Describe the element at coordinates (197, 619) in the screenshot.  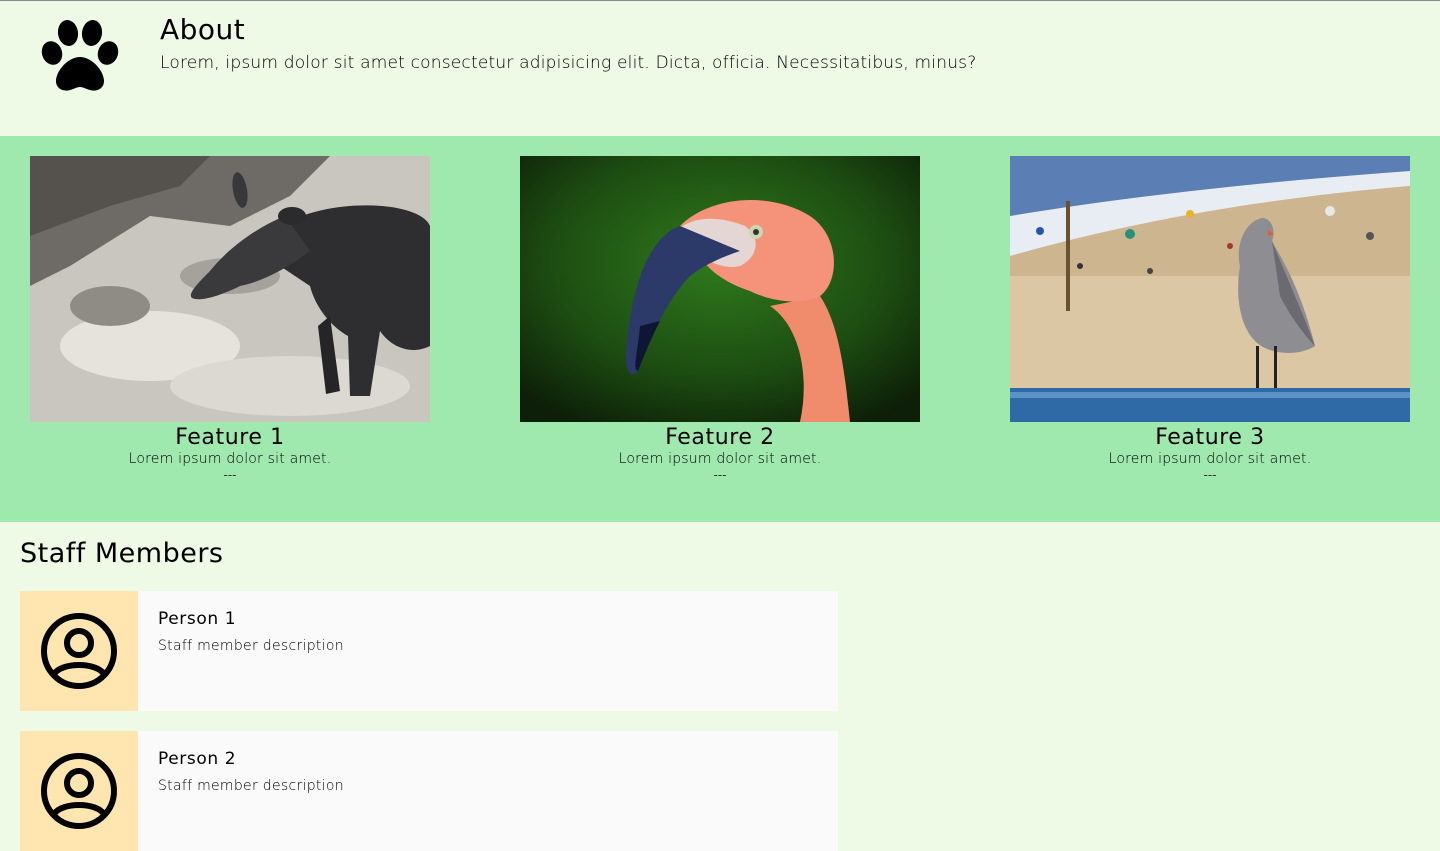
I see `staff-name: Person 1` at that location.